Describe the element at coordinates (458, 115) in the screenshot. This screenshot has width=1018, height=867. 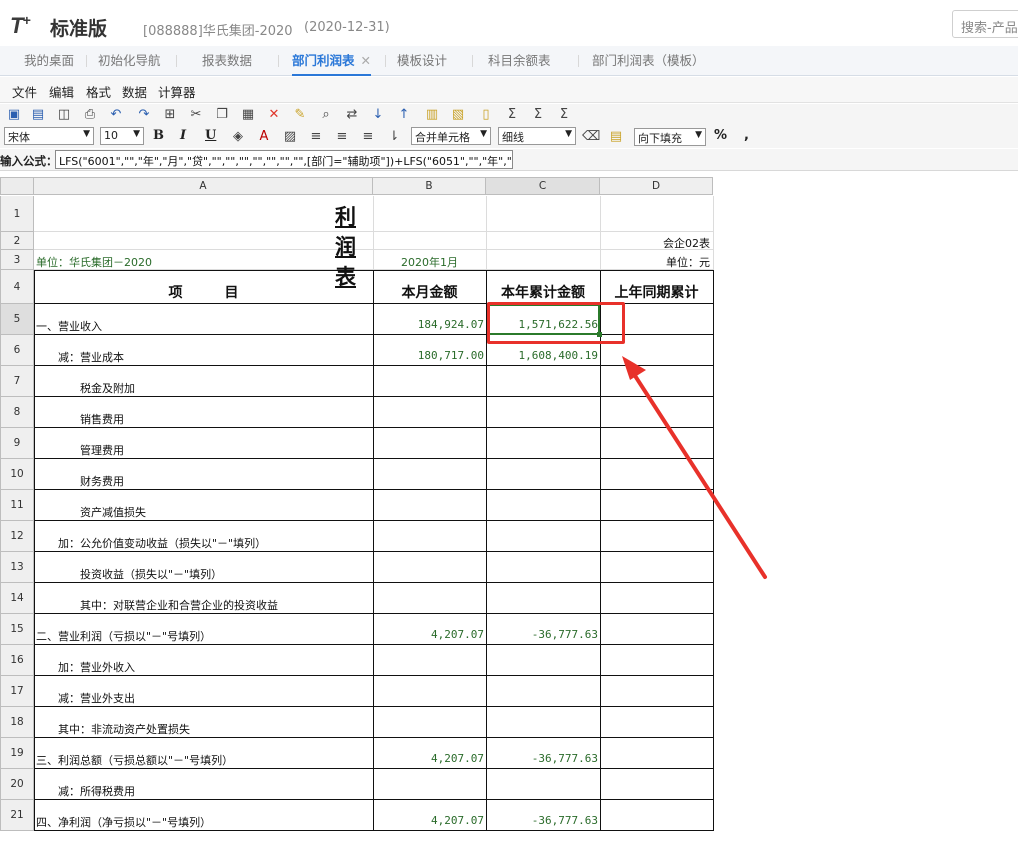
I see `insert-col-icon: ▧` at that location.